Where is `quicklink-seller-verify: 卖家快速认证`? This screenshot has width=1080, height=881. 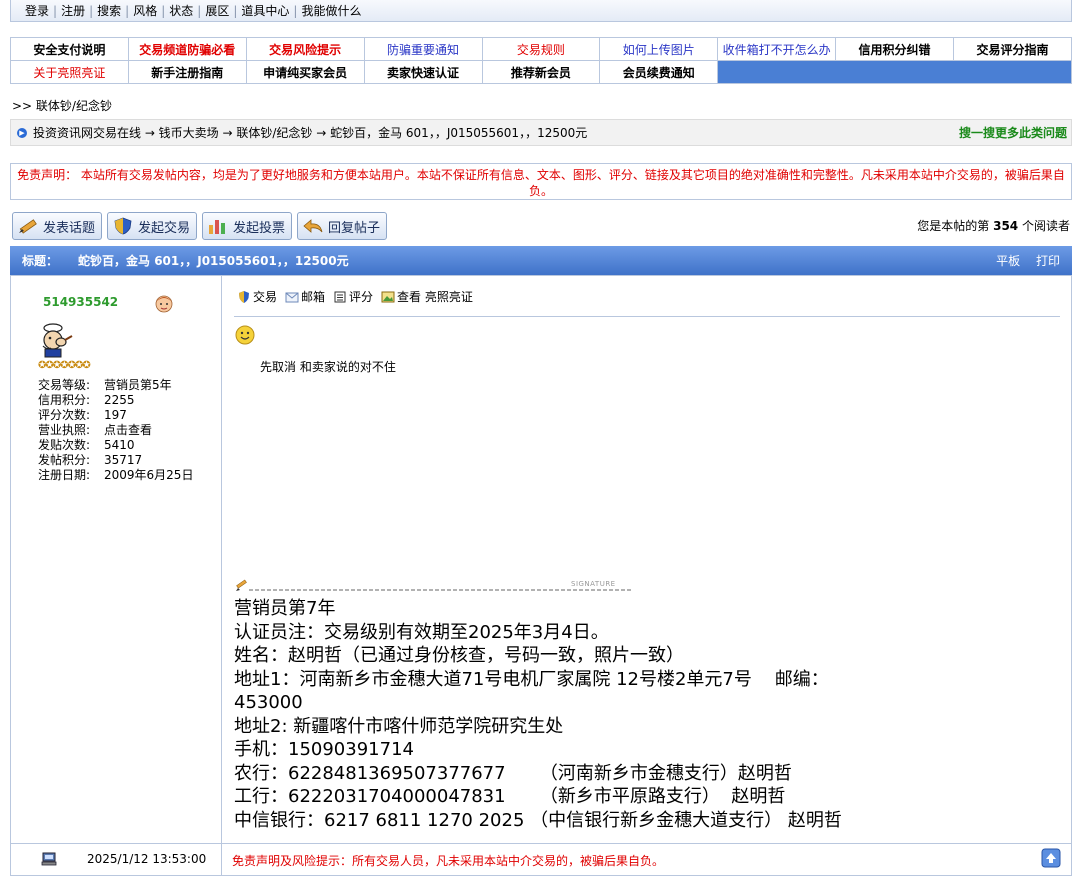
quicklink-seller-verify: 卖家快速认证 is located at coordinates (423, 72).